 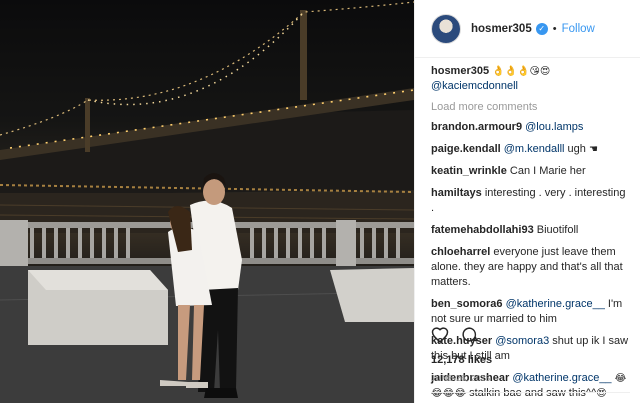 What do you see at coordinates (474, 86) in the screenshot?
I see `caption-mention: @kaciemcdonnell` at bounding box center [474, 86].